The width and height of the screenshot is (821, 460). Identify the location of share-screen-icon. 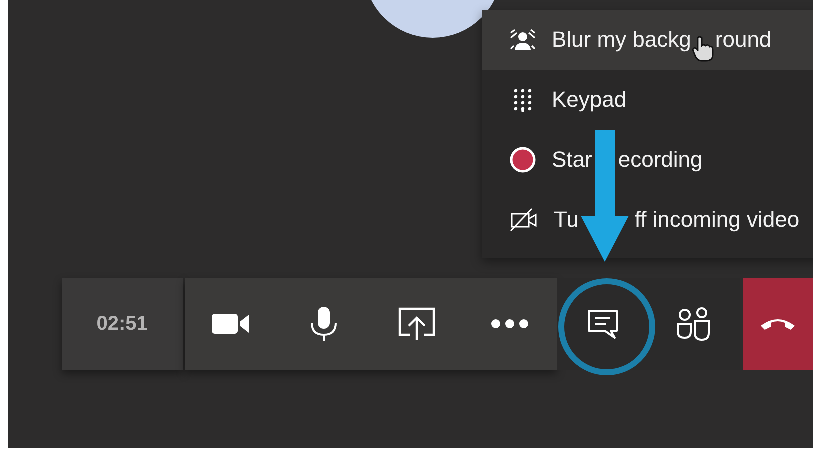
(417, 324).